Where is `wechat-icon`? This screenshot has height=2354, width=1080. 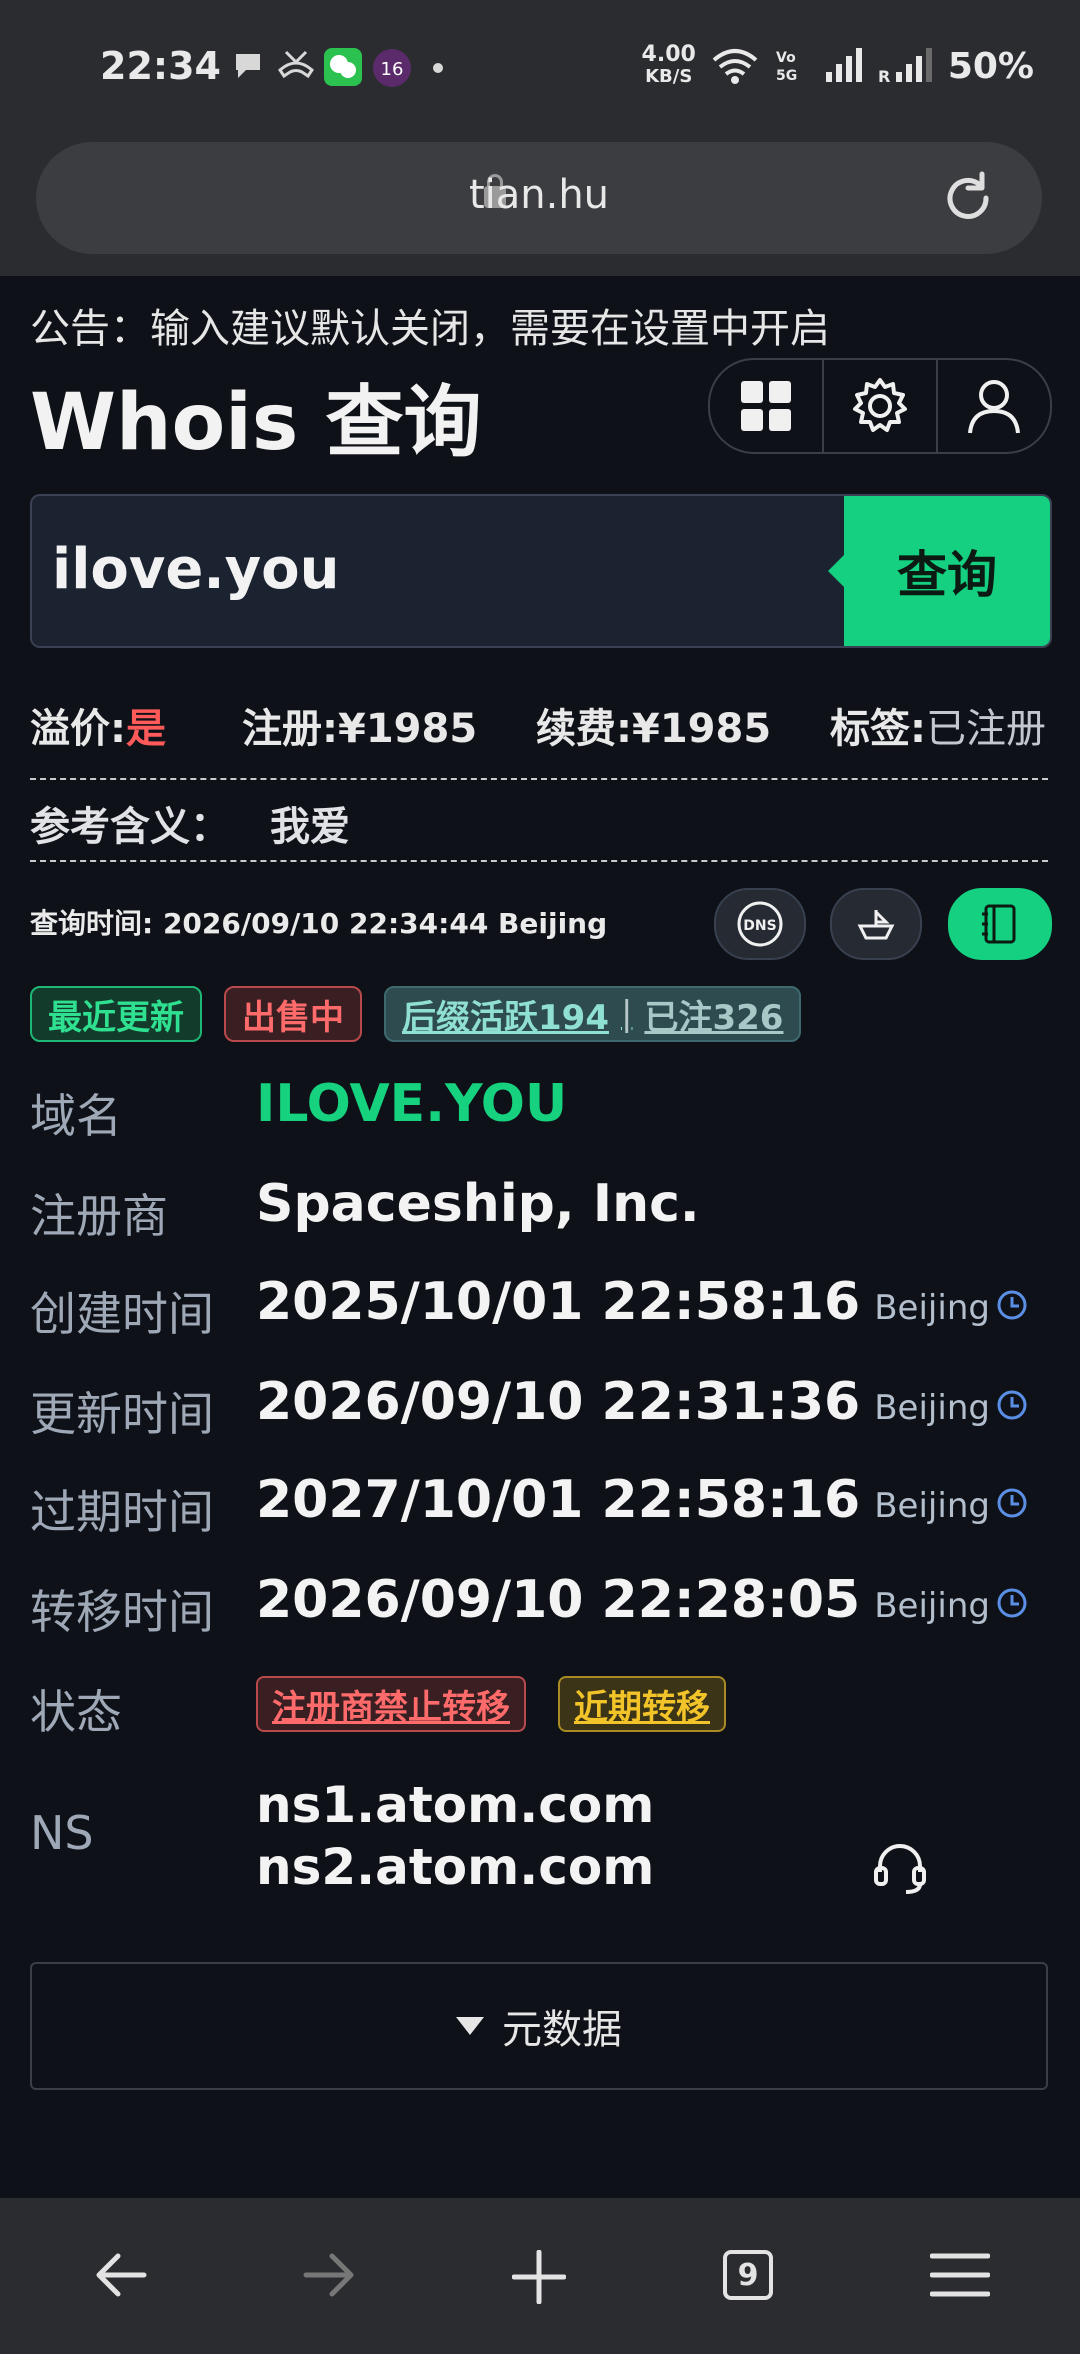 wechat-icon is located at coordinates (343, 67).